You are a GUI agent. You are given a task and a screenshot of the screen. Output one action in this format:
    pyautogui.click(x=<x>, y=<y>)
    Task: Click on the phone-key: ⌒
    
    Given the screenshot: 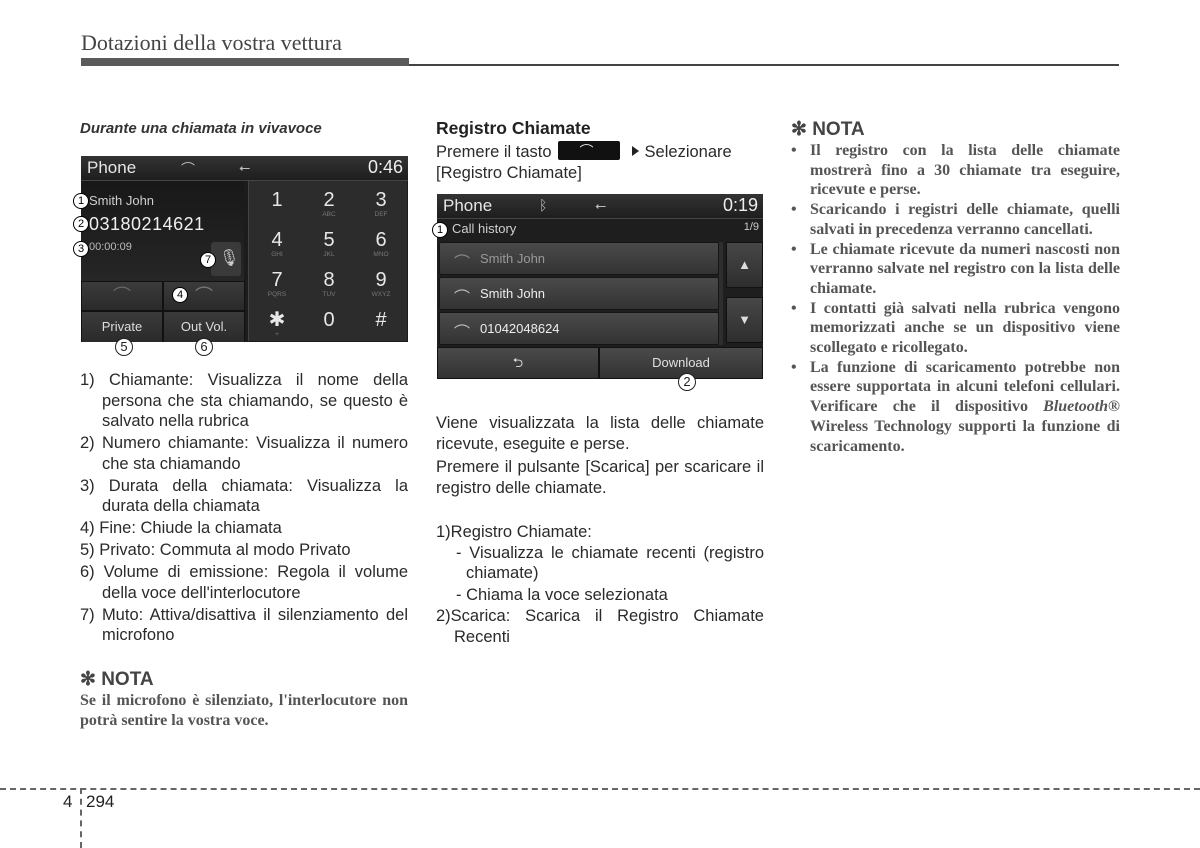 What is the action you would take?
    pyautogui.click(x=588, y=150)
    